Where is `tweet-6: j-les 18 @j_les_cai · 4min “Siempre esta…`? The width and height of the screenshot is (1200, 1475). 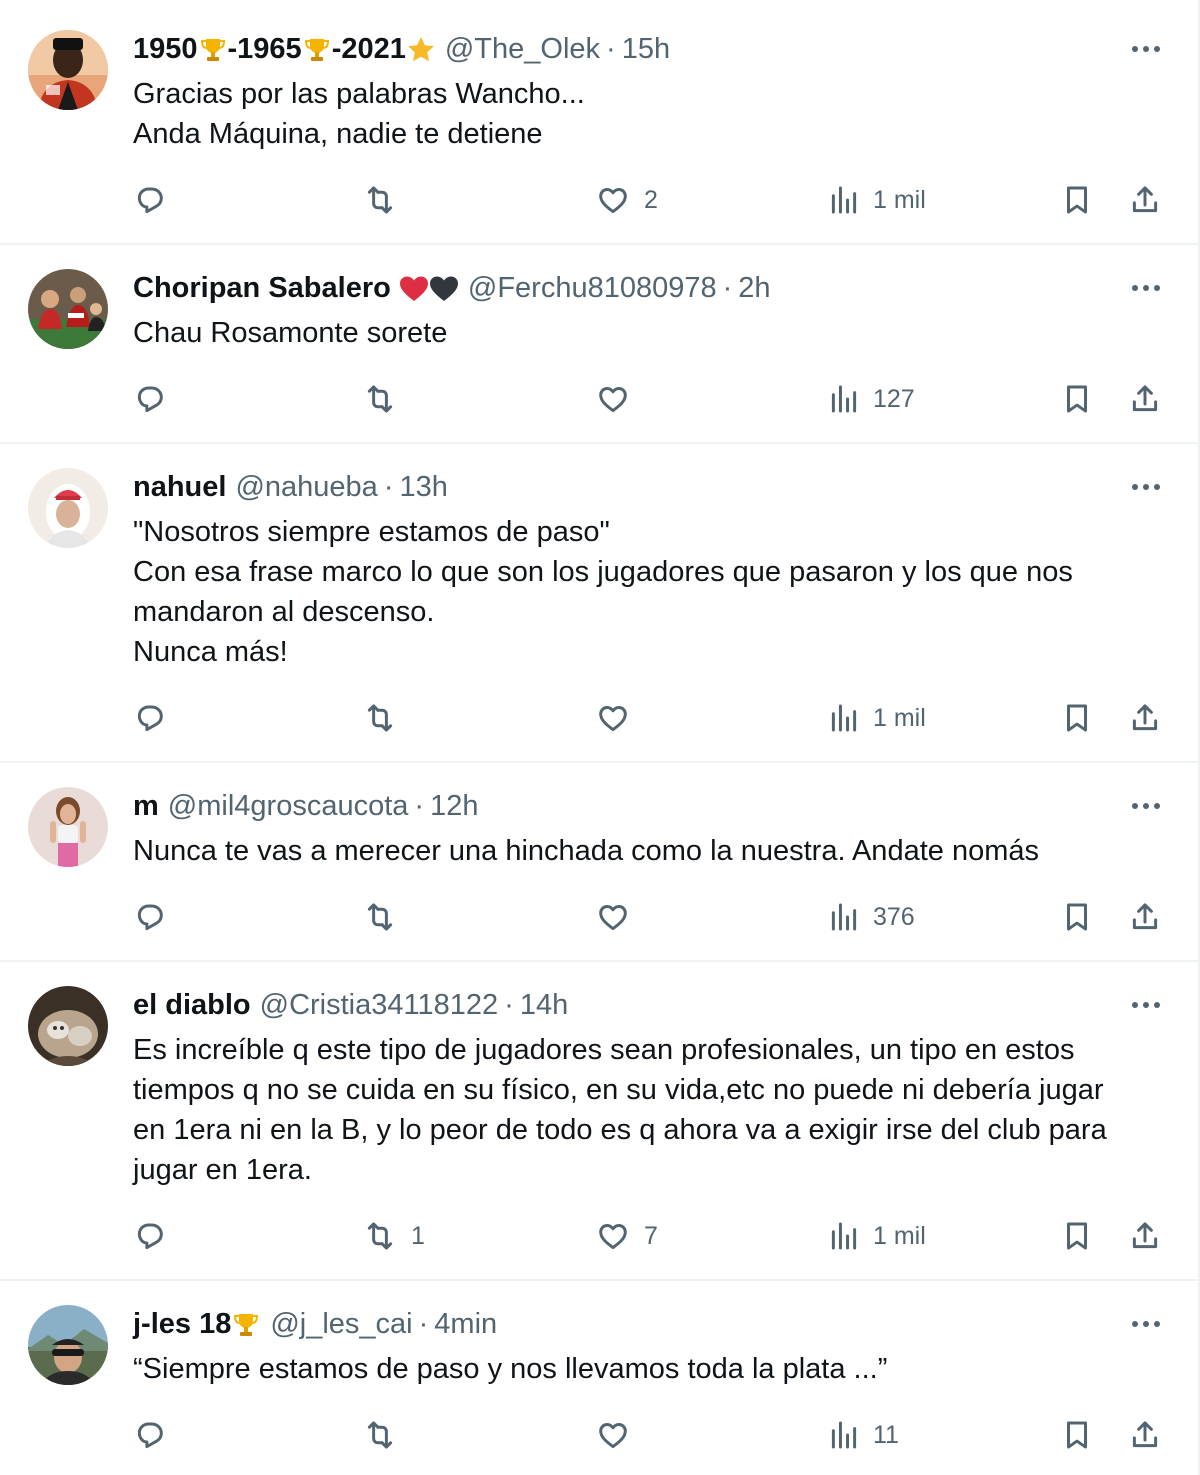
tweet-6: j-les 18 @j_les_cai · 4min “Siempre esta… is located at coordinates (599, 1378).